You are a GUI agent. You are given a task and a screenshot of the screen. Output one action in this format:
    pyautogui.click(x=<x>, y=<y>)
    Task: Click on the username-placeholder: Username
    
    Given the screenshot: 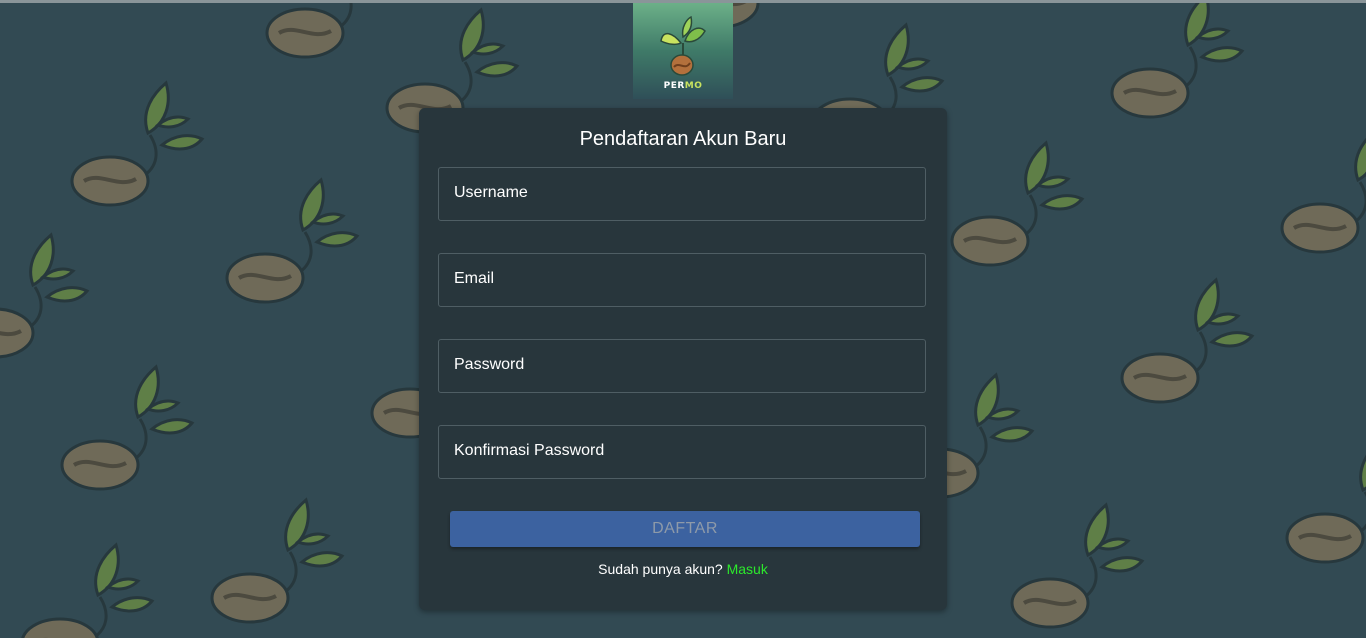 What is the action you would take?
    pyautogui.click(x=491, y=192)
    